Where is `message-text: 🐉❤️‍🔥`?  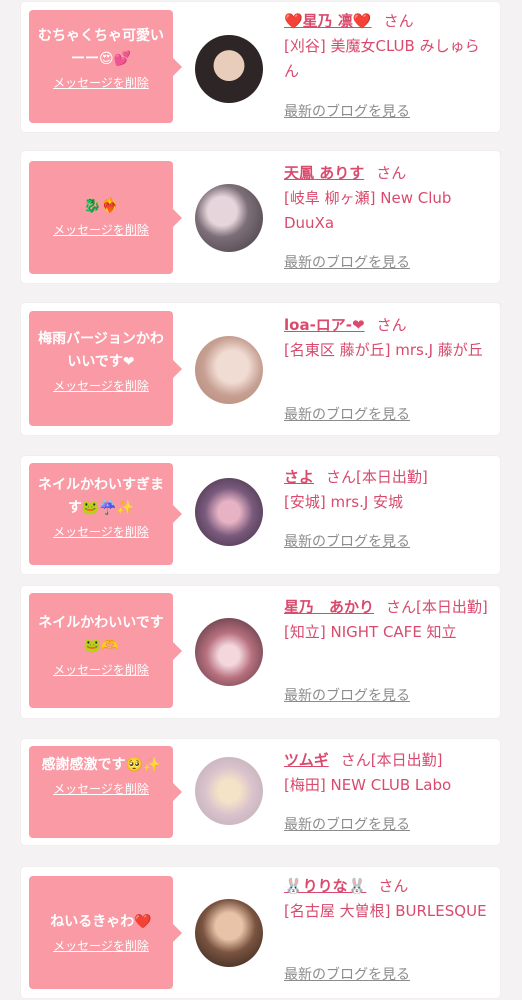
message-text: 🐉❤️‍🔥 is located at coordinates (101, 206).